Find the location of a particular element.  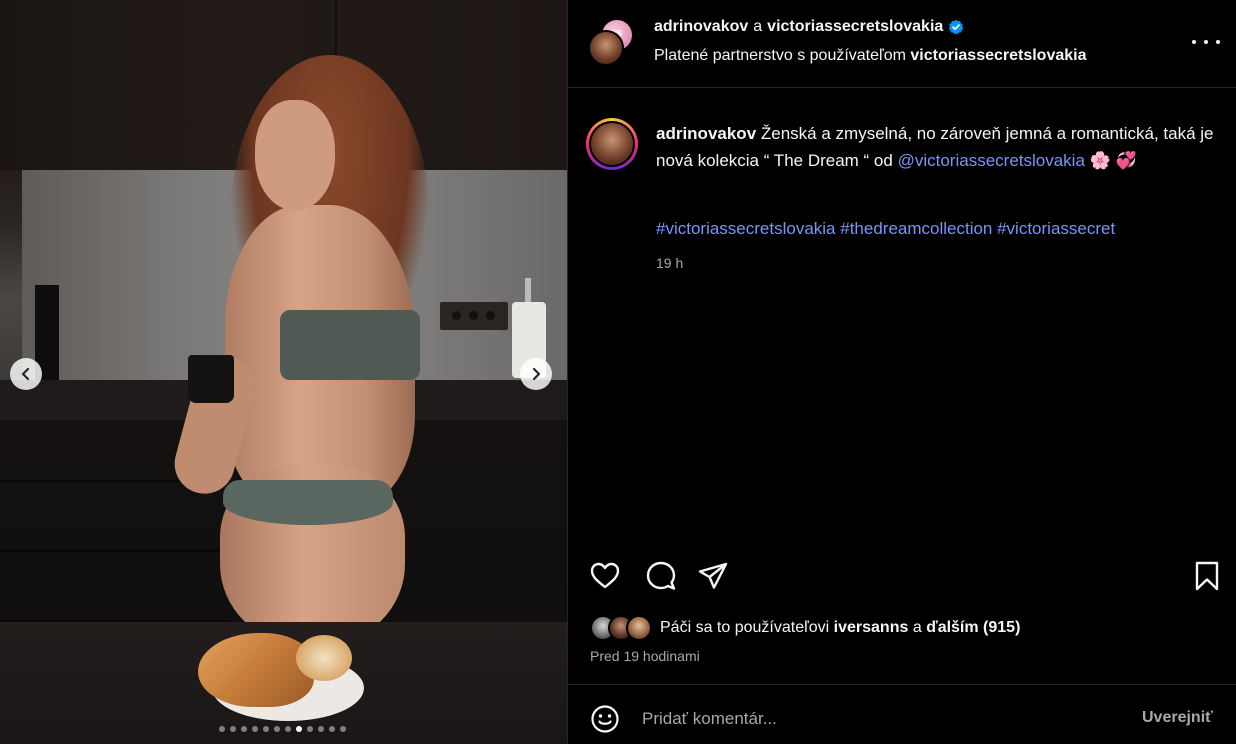

caption-mention-link: @victoriassecretslovakia is located at coordinates (991, 160).